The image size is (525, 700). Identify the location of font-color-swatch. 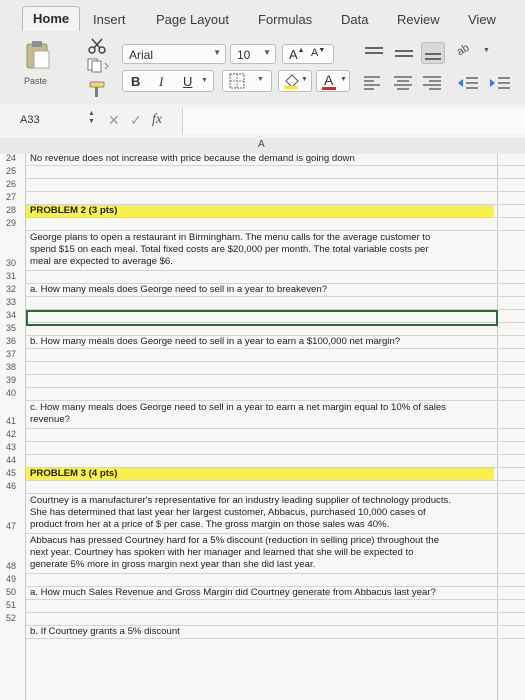
(329, 88).